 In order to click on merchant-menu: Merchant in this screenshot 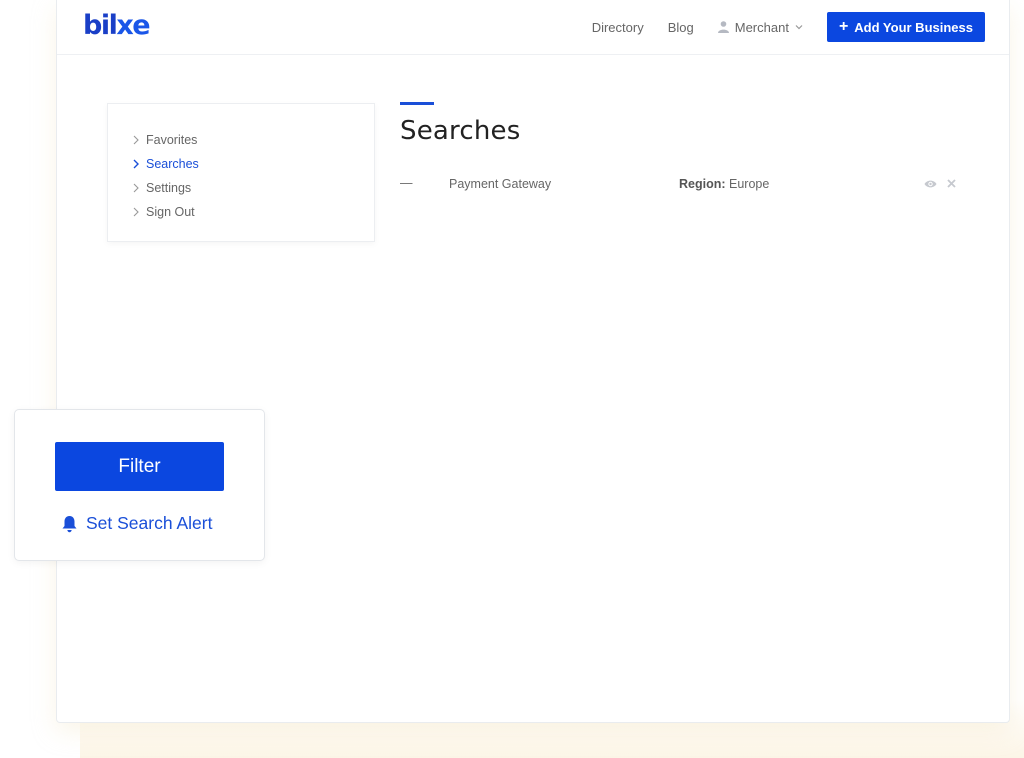, I will do `click(760, 27)`.